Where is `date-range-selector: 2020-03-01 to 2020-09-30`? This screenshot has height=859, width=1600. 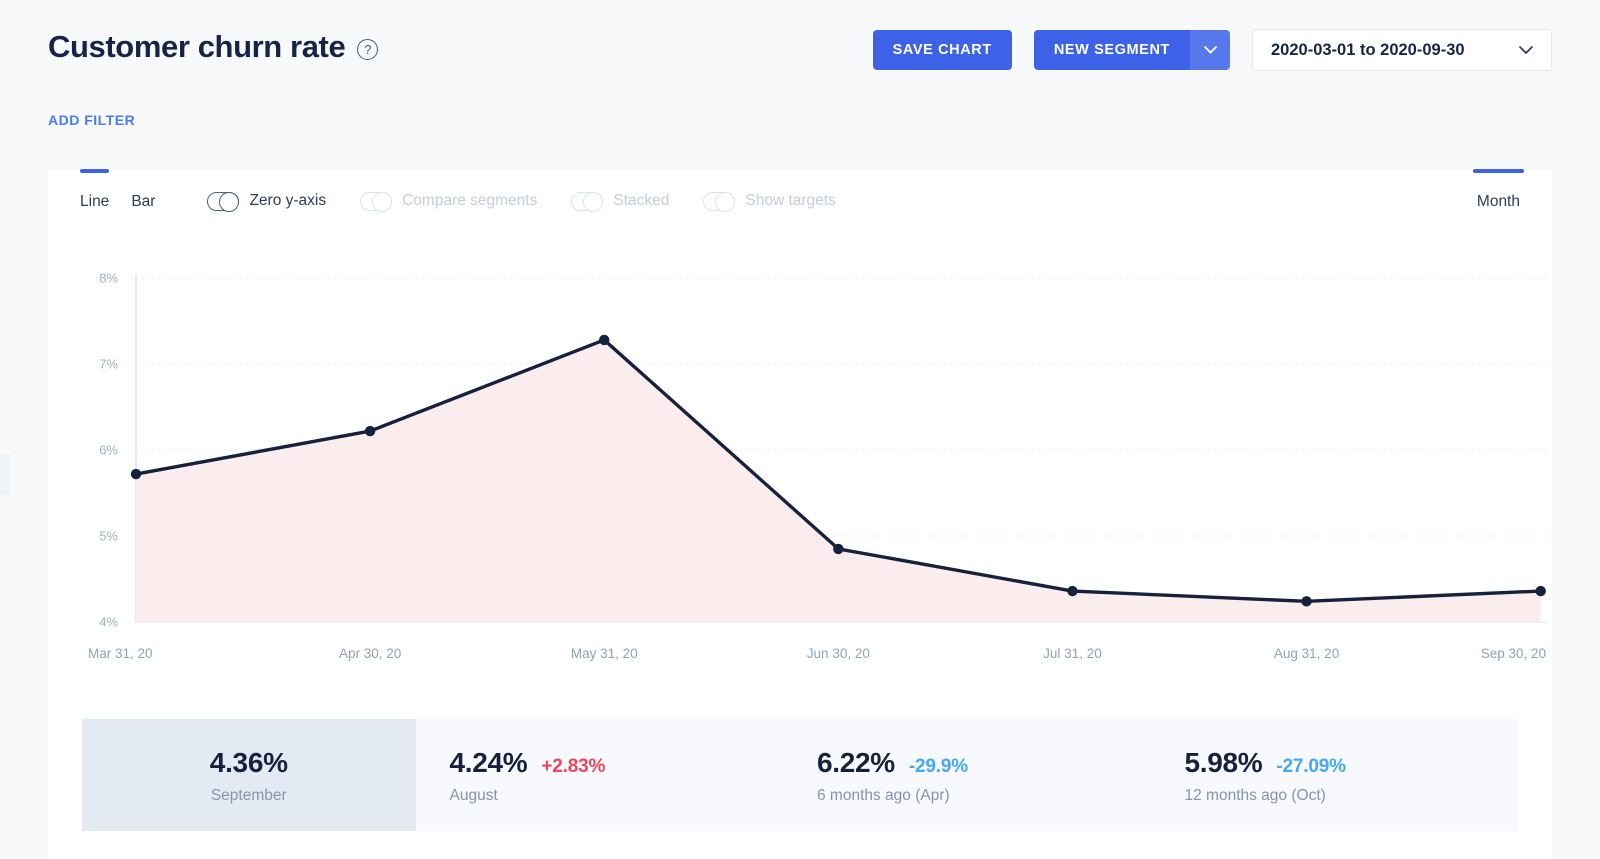
date-range-selector: 2020-03-01 to 2020-09-30 is located at coordinates (1402, 50).